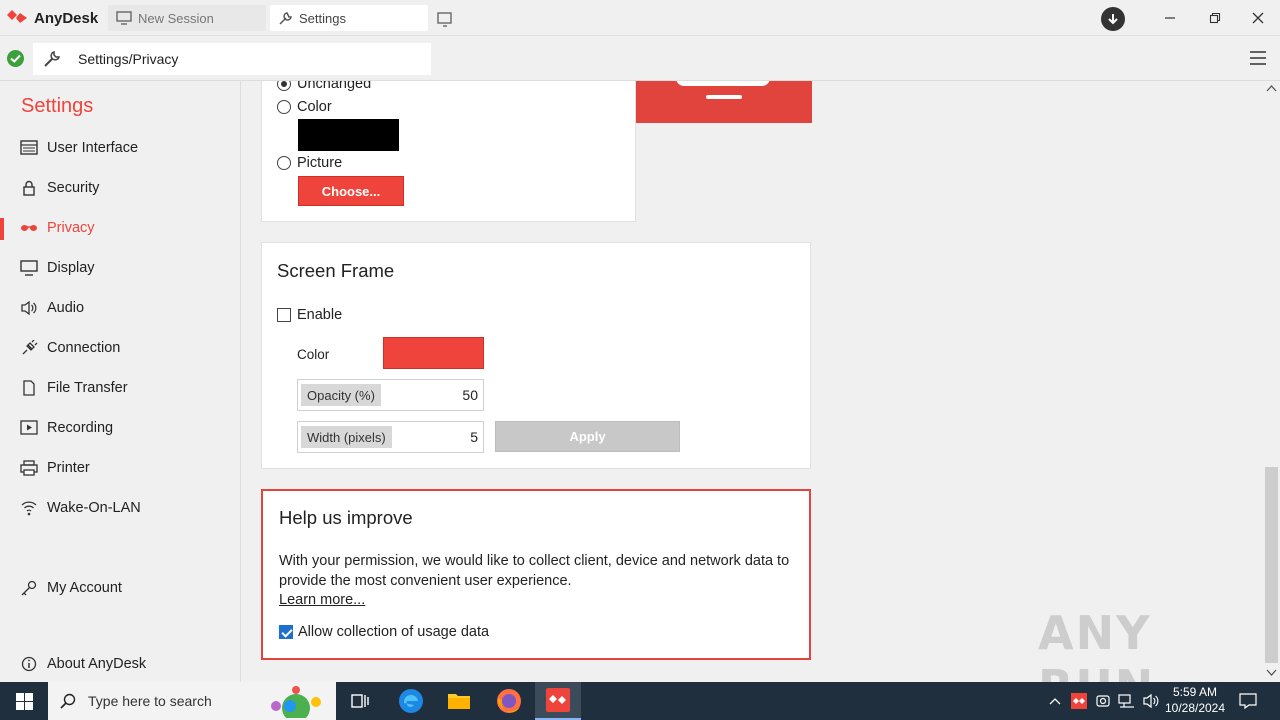 Image resolution: width=1280 pixels, height=720 pixels. I want to click on sidebar-item-label: Display, so click(71, 268).